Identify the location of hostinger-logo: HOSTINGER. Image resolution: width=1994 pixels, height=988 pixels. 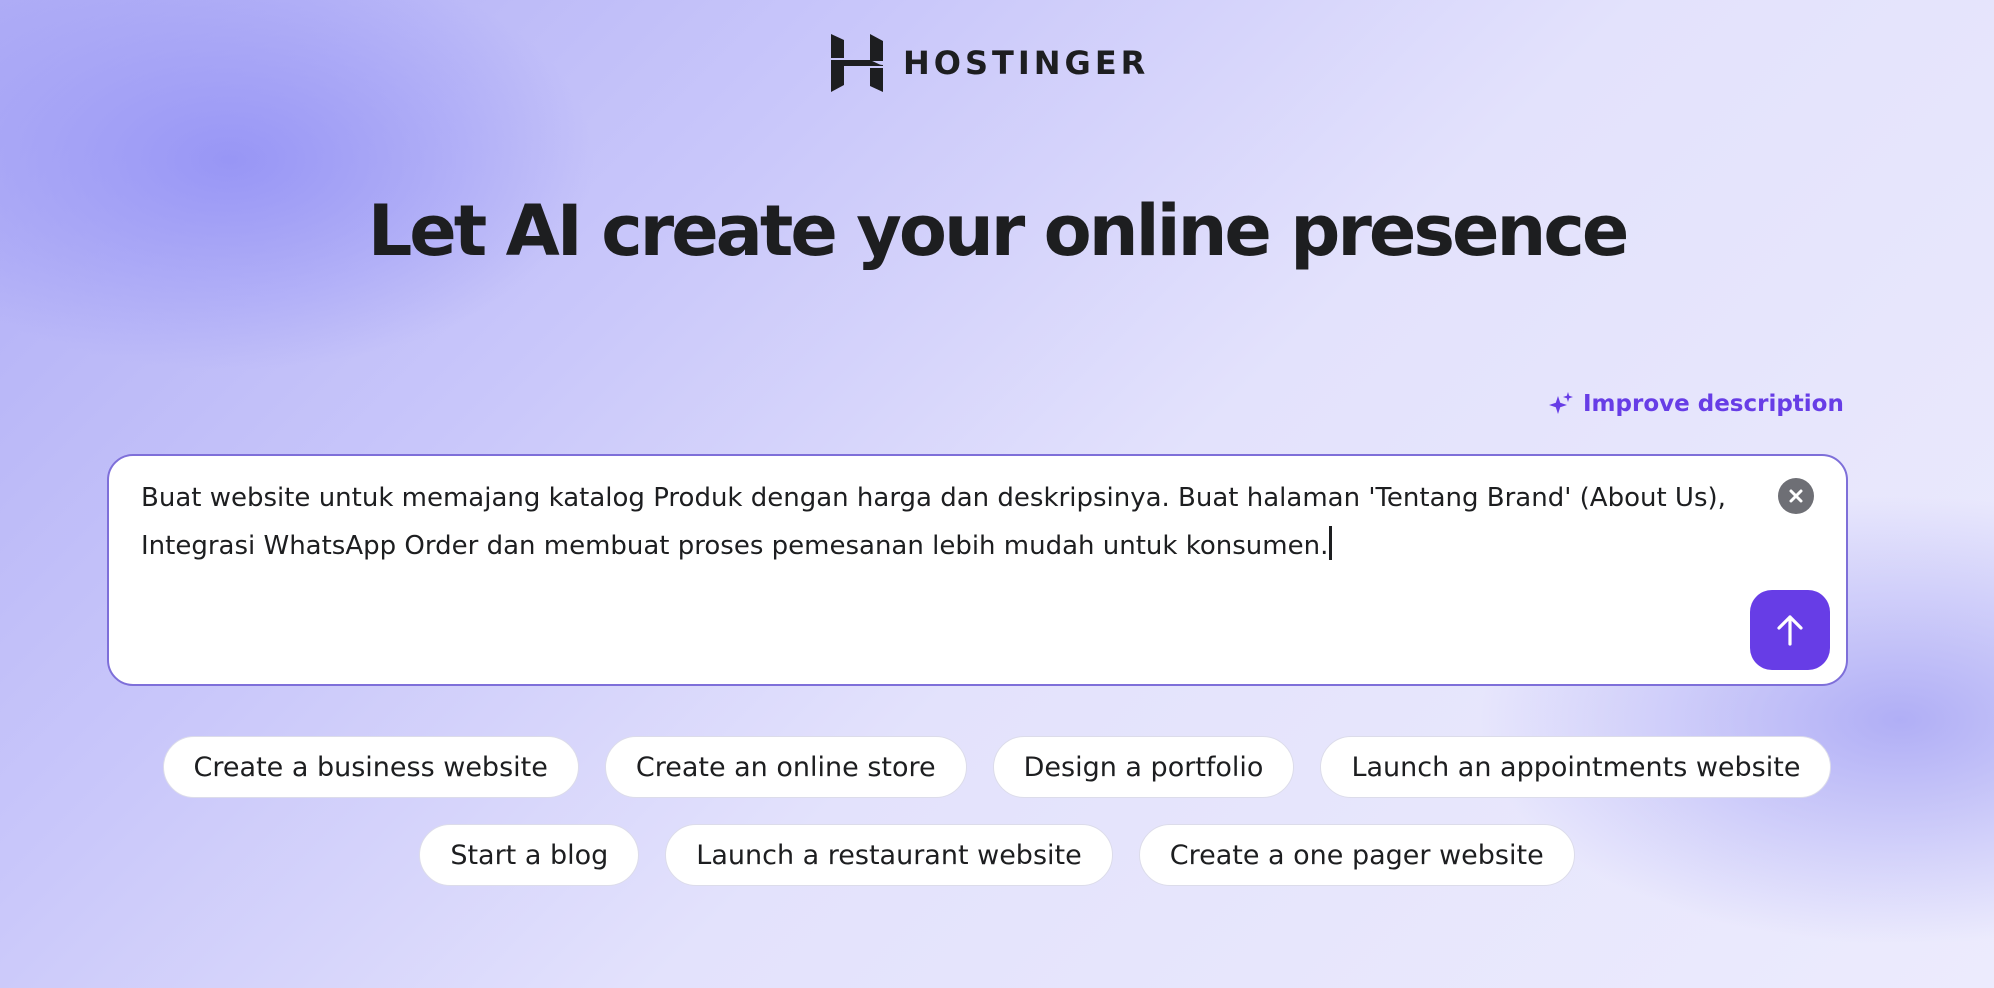
(990, 63).